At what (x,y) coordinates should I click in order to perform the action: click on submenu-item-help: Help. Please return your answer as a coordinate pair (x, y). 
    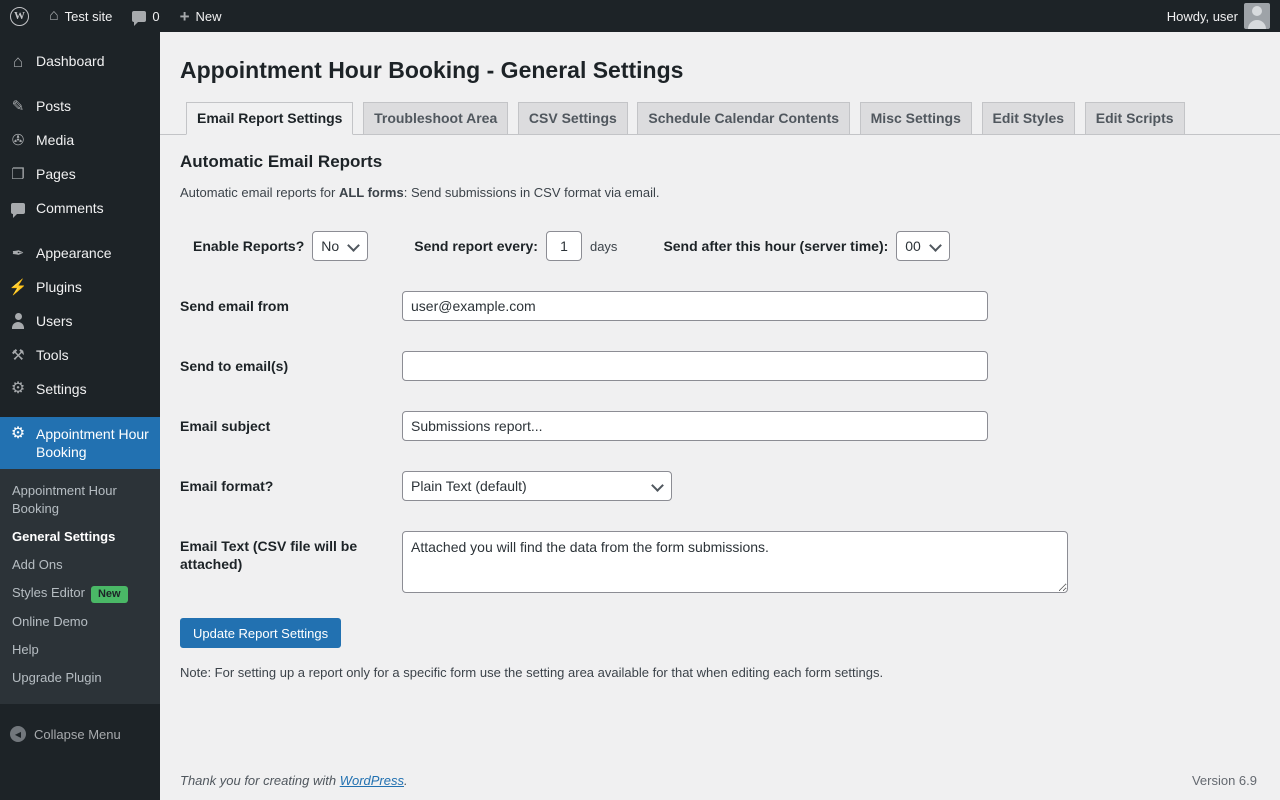
    Looking at the image, I should click on (80, 650).